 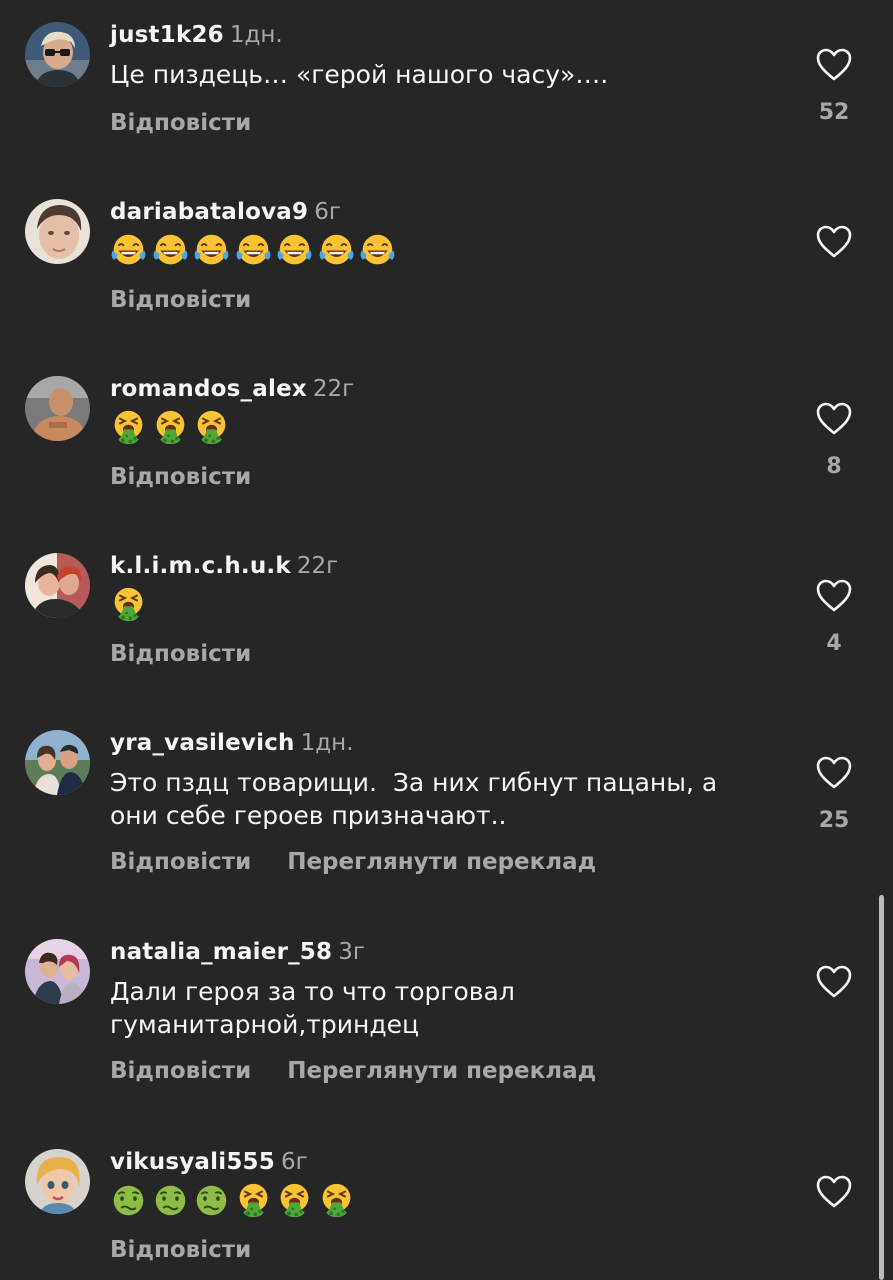 I want to click on like-count: 8, so click(x=834, y=466).